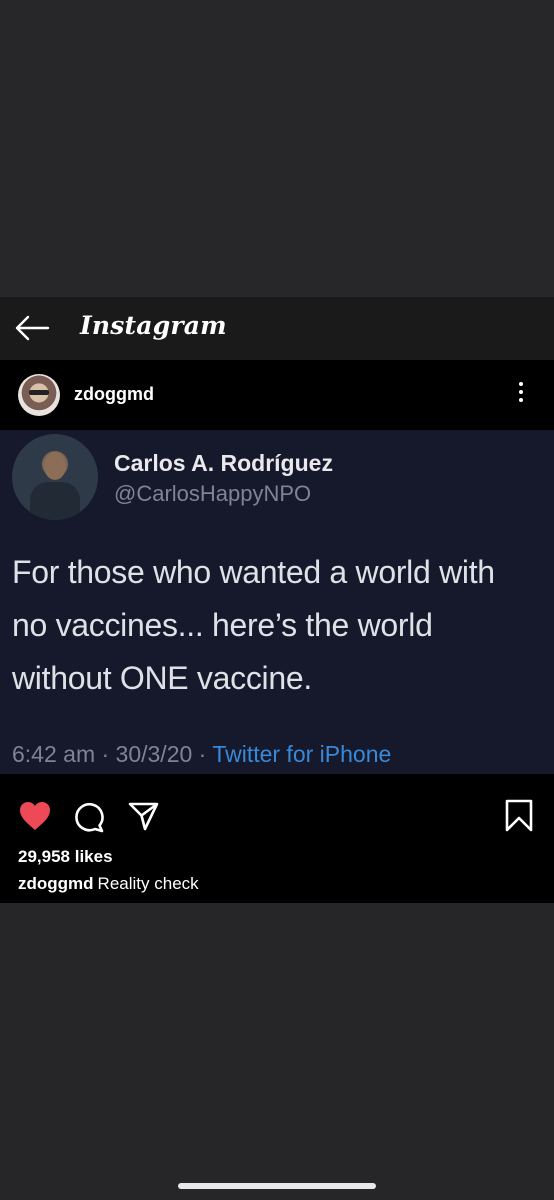 The image size is (554, 1200). Describe the element at coordinates (277, 1186) in the screenshot. I see `home-indicator` at that location.